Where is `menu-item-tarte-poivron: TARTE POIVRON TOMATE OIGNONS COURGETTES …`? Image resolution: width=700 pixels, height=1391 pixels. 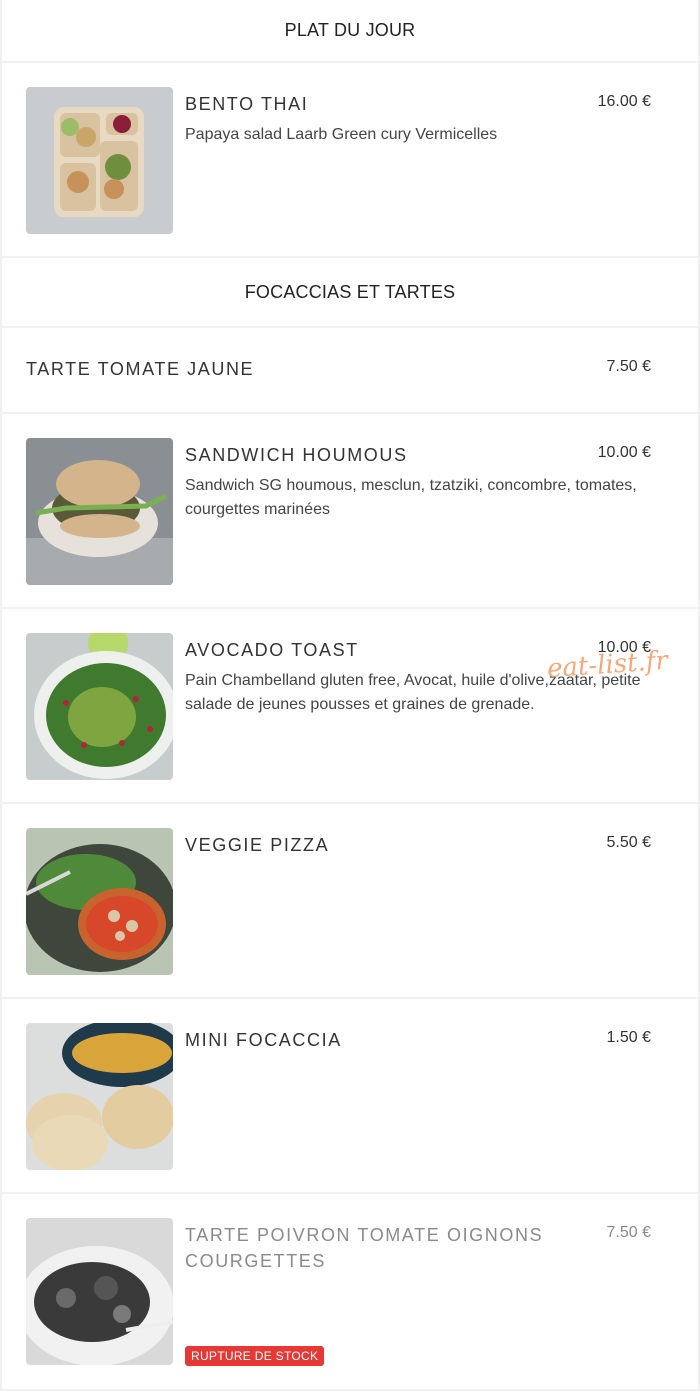
menu-item-tarte-poivron: TARTE POIVRON TOMATE OIGNONS COURGETTES … is located at coordinates (350, 1291).